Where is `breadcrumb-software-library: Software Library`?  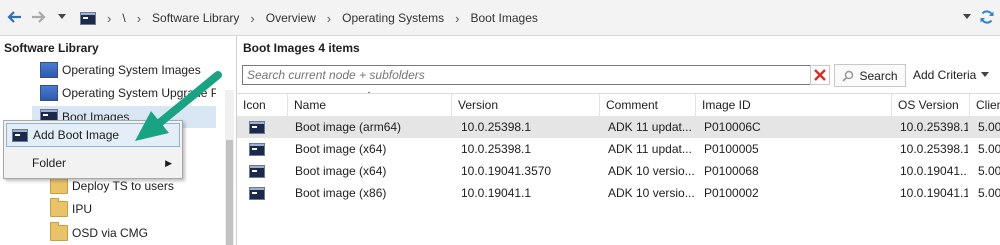
breadcrumb-software-library: Software Library is located at coordinates (195, 18).